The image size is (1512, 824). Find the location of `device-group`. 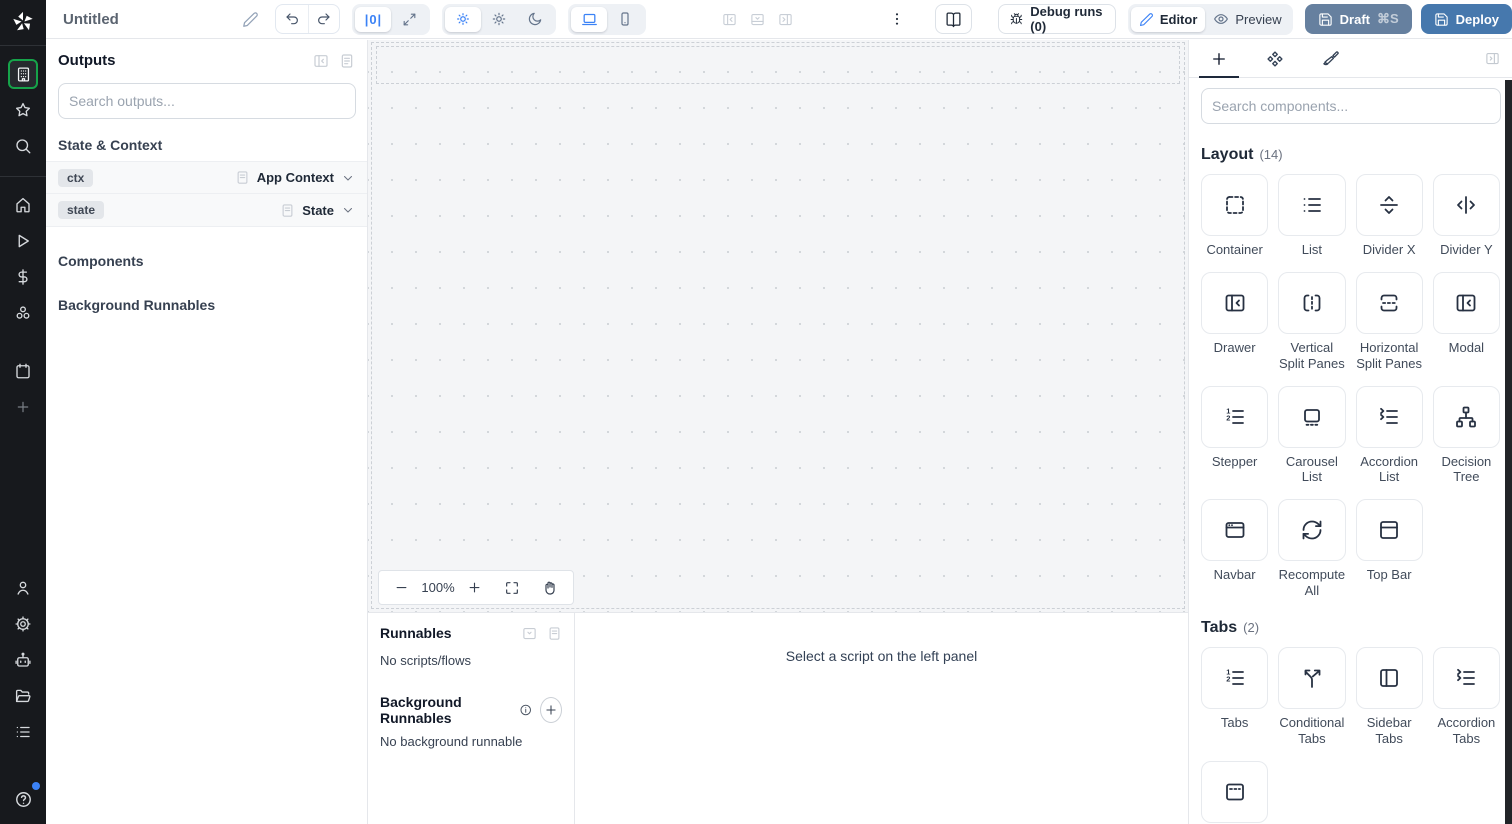

device-group is located at coordinates (607, 19).